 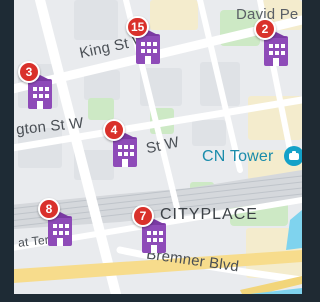 What do you see at coordinates (7, 151) in the screenshot?
I see `left-panel-edge` at bounding box center [7, 151].